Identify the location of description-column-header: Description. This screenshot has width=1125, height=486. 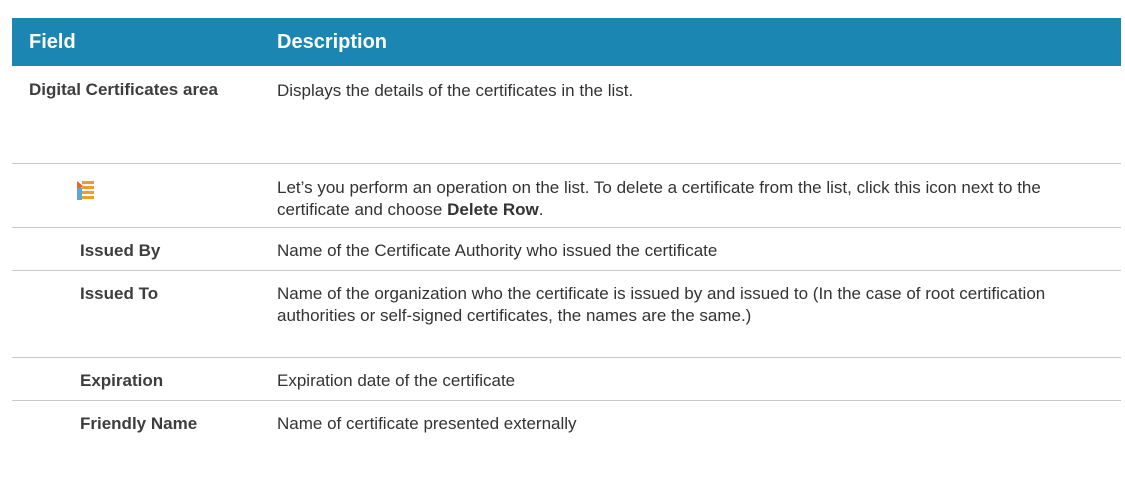
(693, 42).